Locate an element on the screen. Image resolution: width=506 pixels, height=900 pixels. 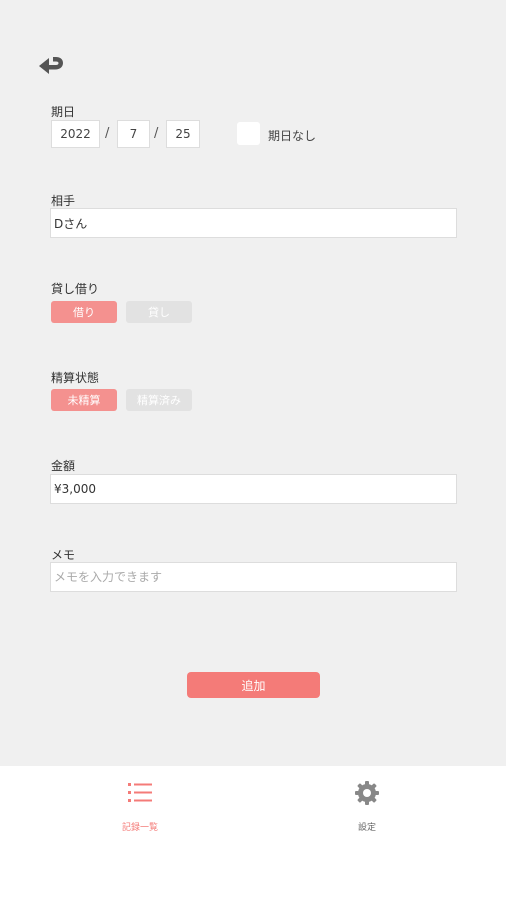
settlement-label: 精算状態 is located at coordinates (75, 378).